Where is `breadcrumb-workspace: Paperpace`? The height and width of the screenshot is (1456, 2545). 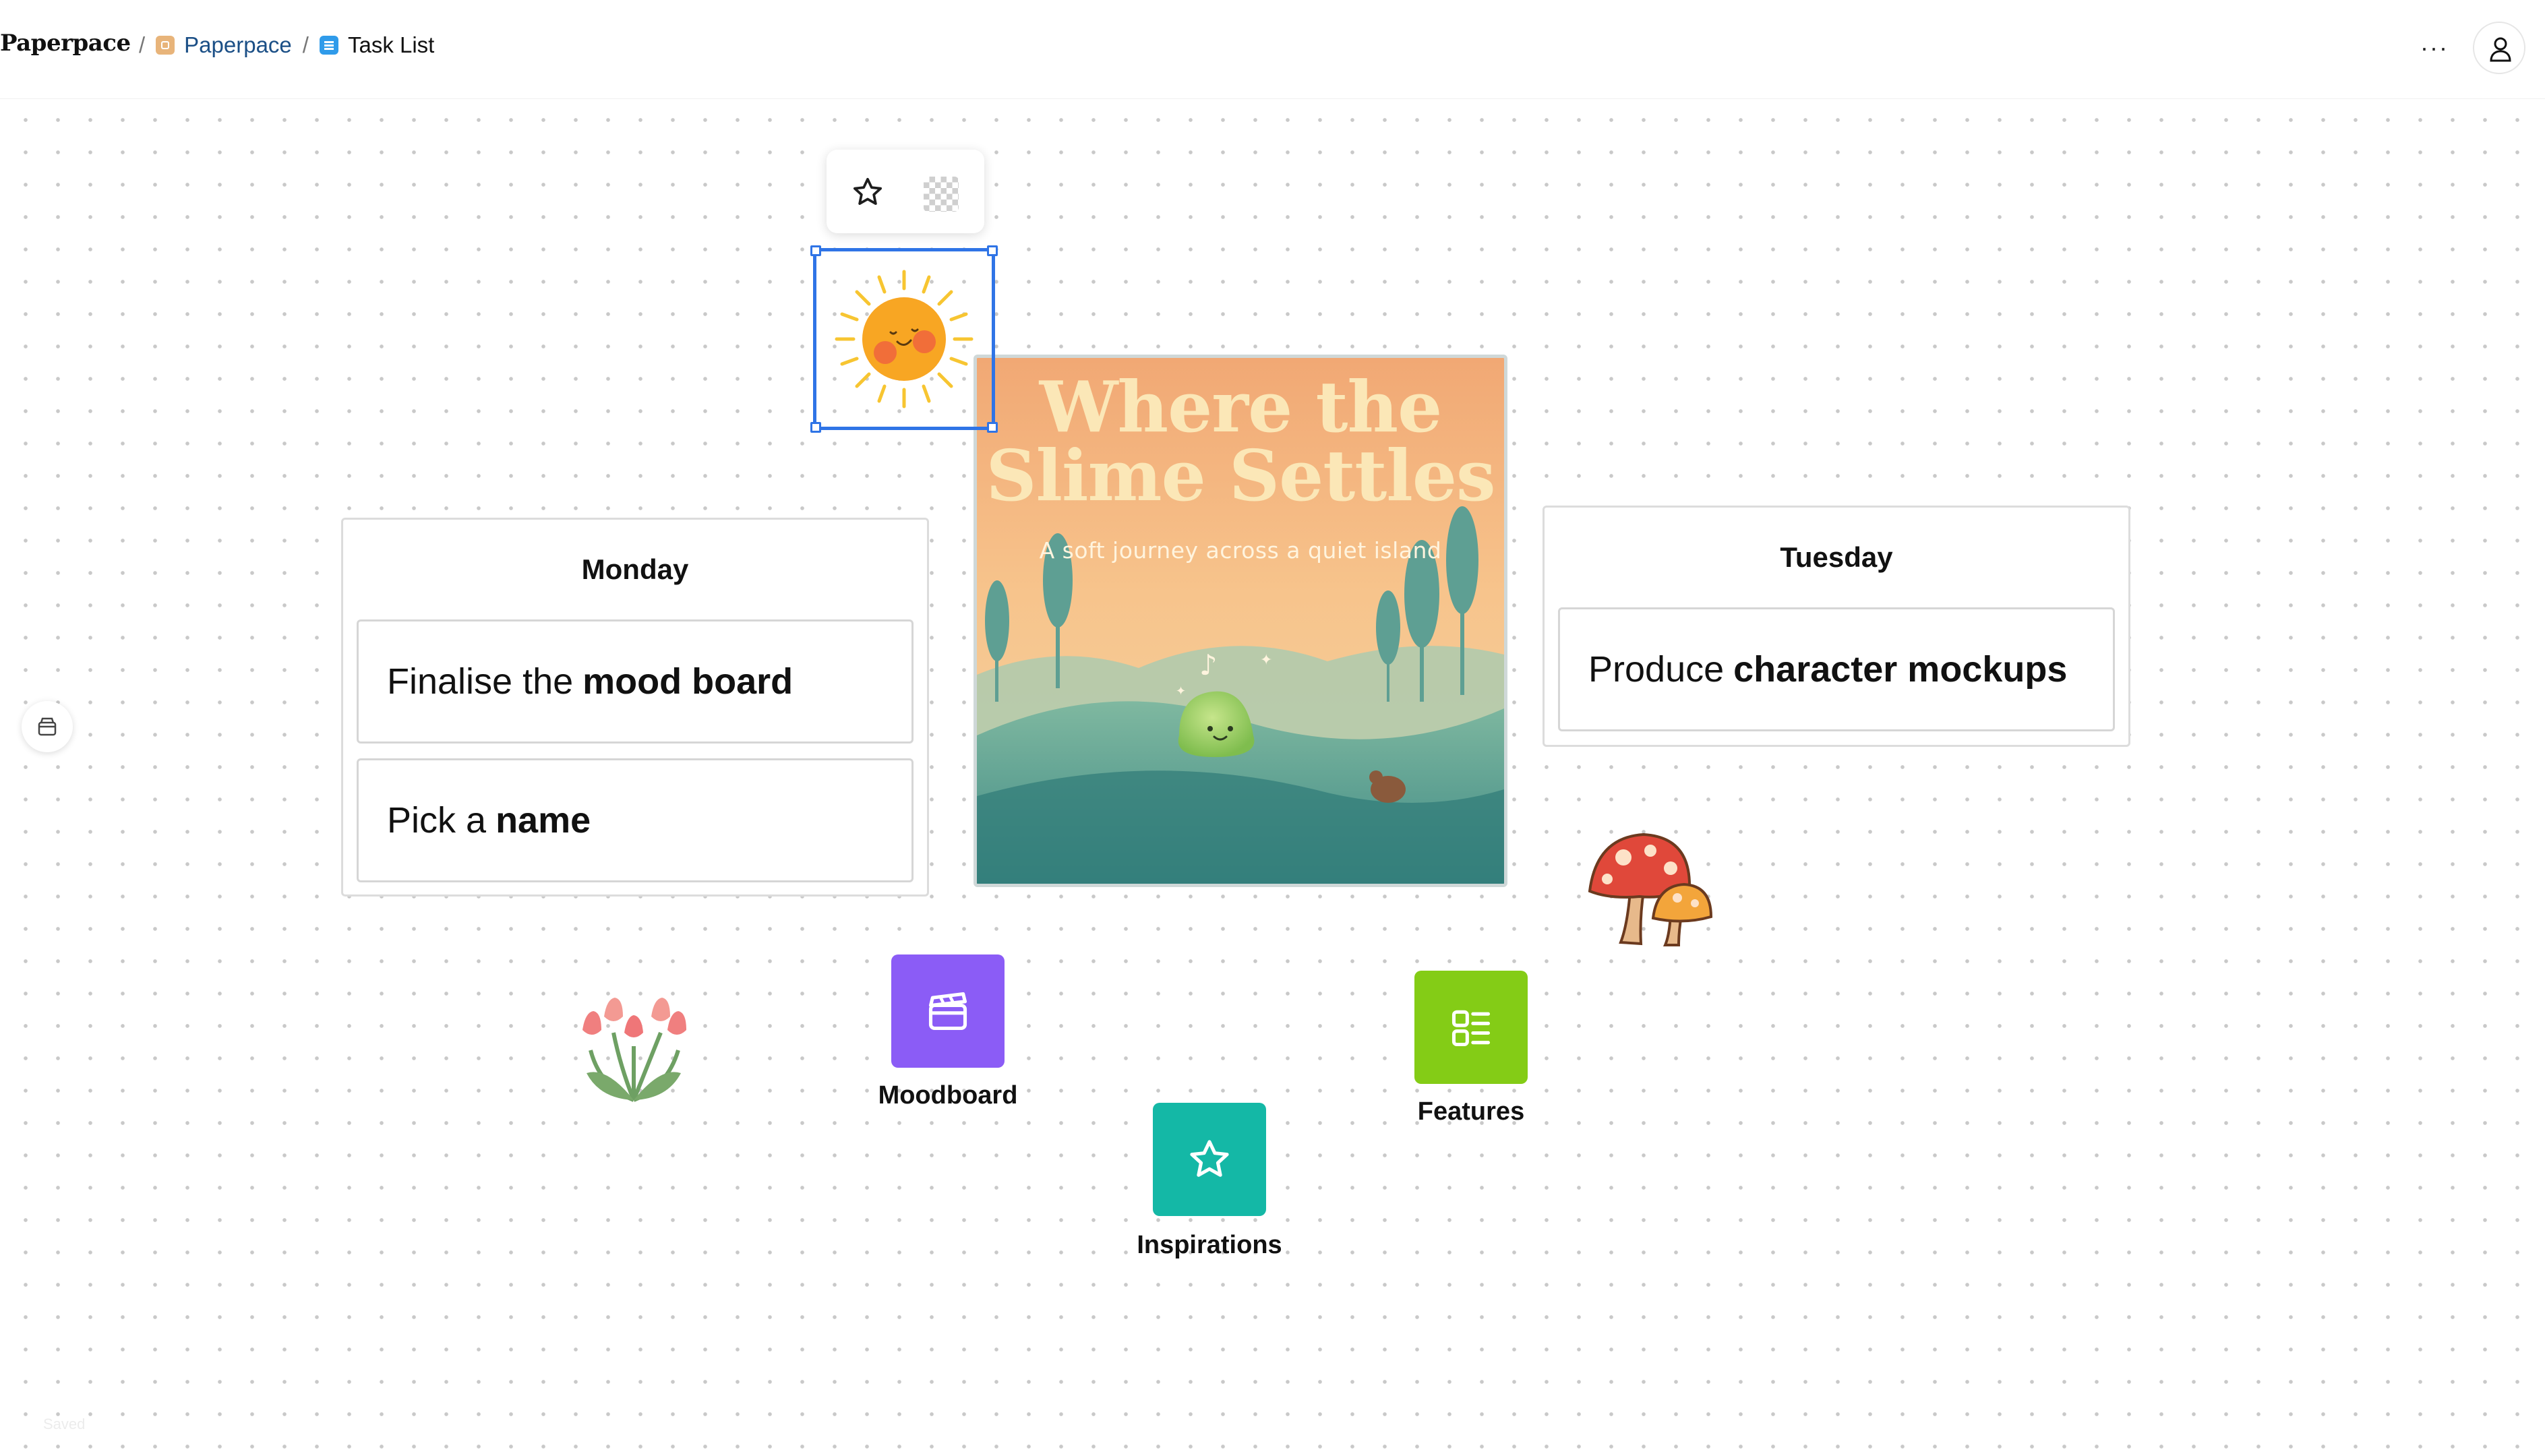
breadcrumb-workspace: Paperpace is located at coordinates (238, 45).